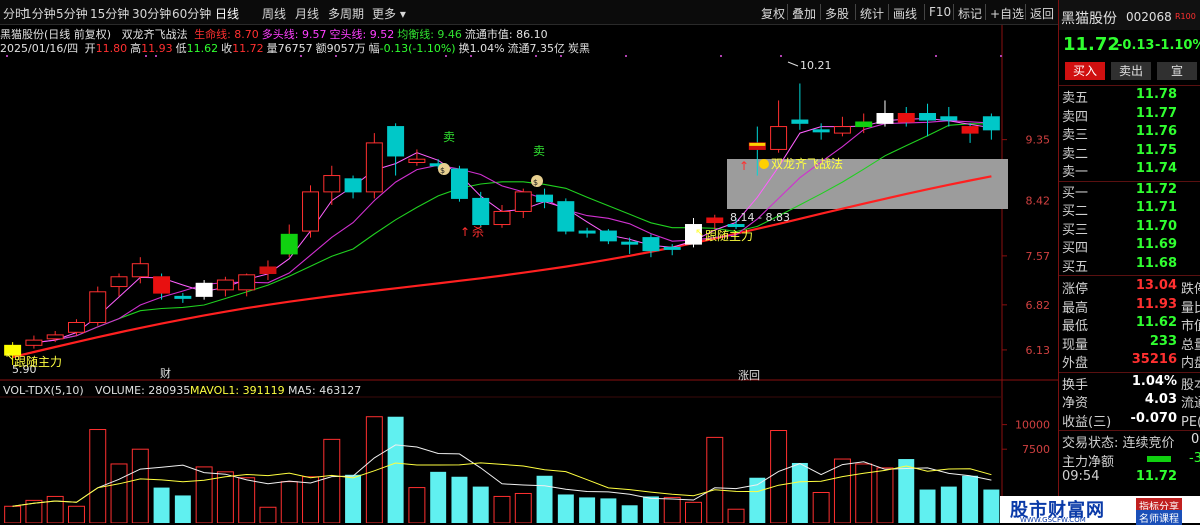 This screenshot has width=1200, height=525. I want to click on tick-row: 09:54 11.72, so click(1129, 478).